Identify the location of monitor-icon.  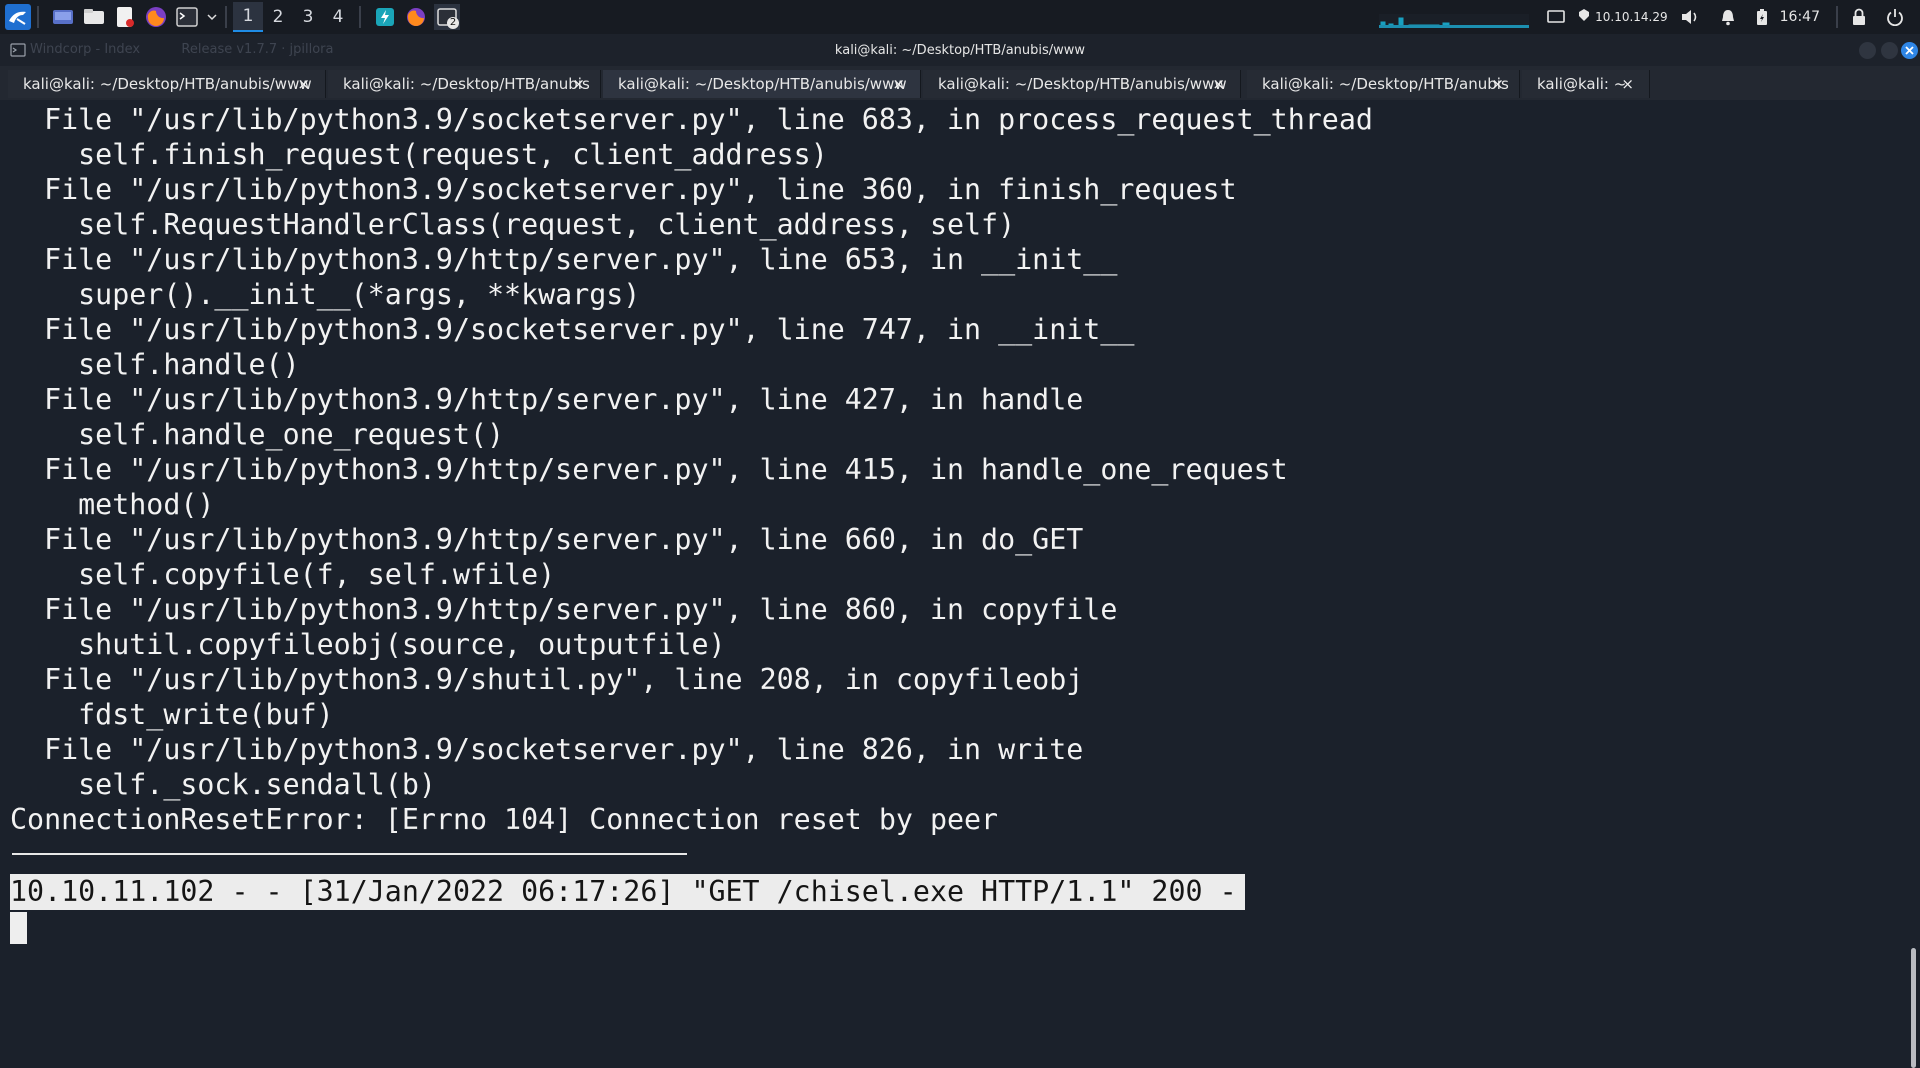
(1556, 17).